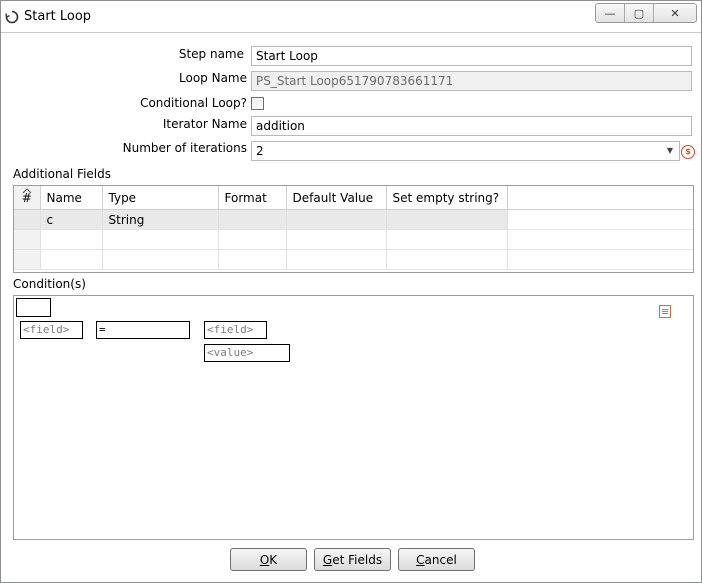  What do you see at coordinates (440, 559) in the screenshot?
I see `cancel-label: ancel` at bounding box center [440, 559].